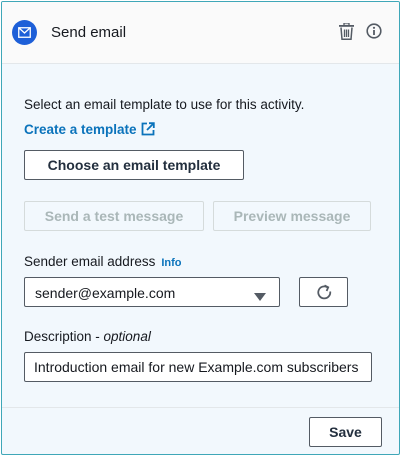 The width and height of the screenshot is (403, 458). What do you see at coordinates (200, 407) in the screenshot?
I see `footer-divider` at bounding box center [200, 407].